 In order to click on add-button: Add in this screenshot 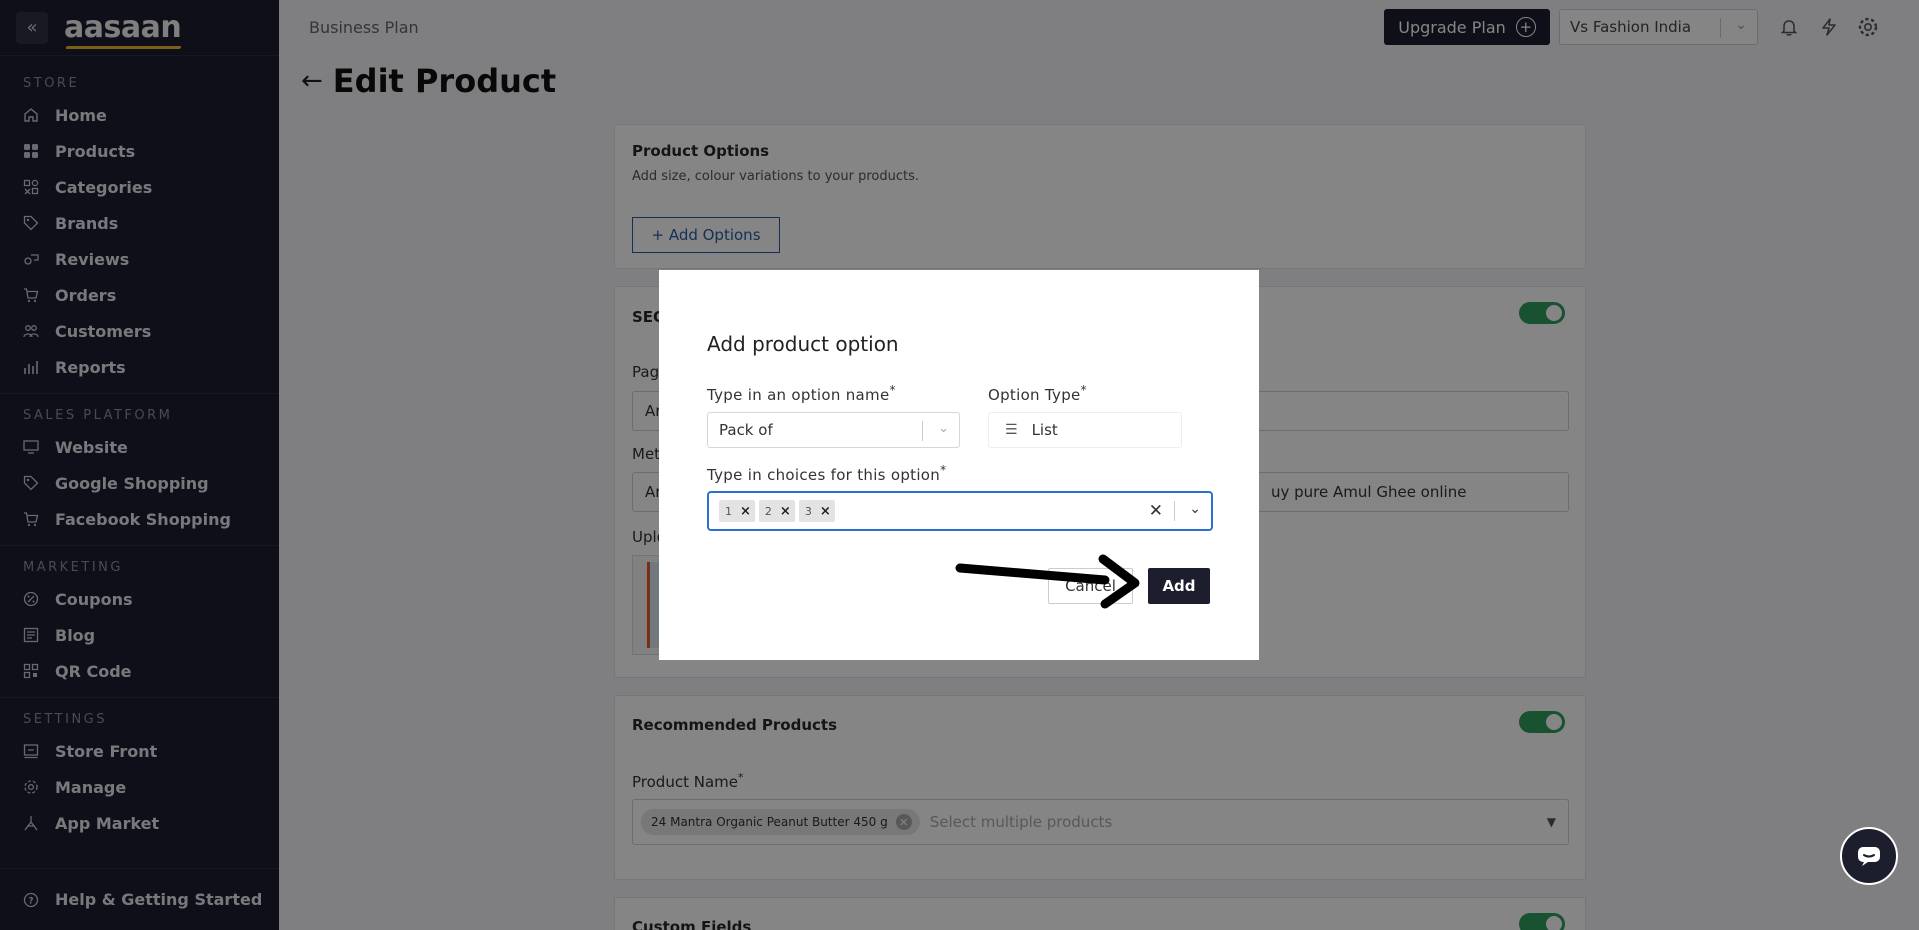, I will do `click(1179, 586)`.